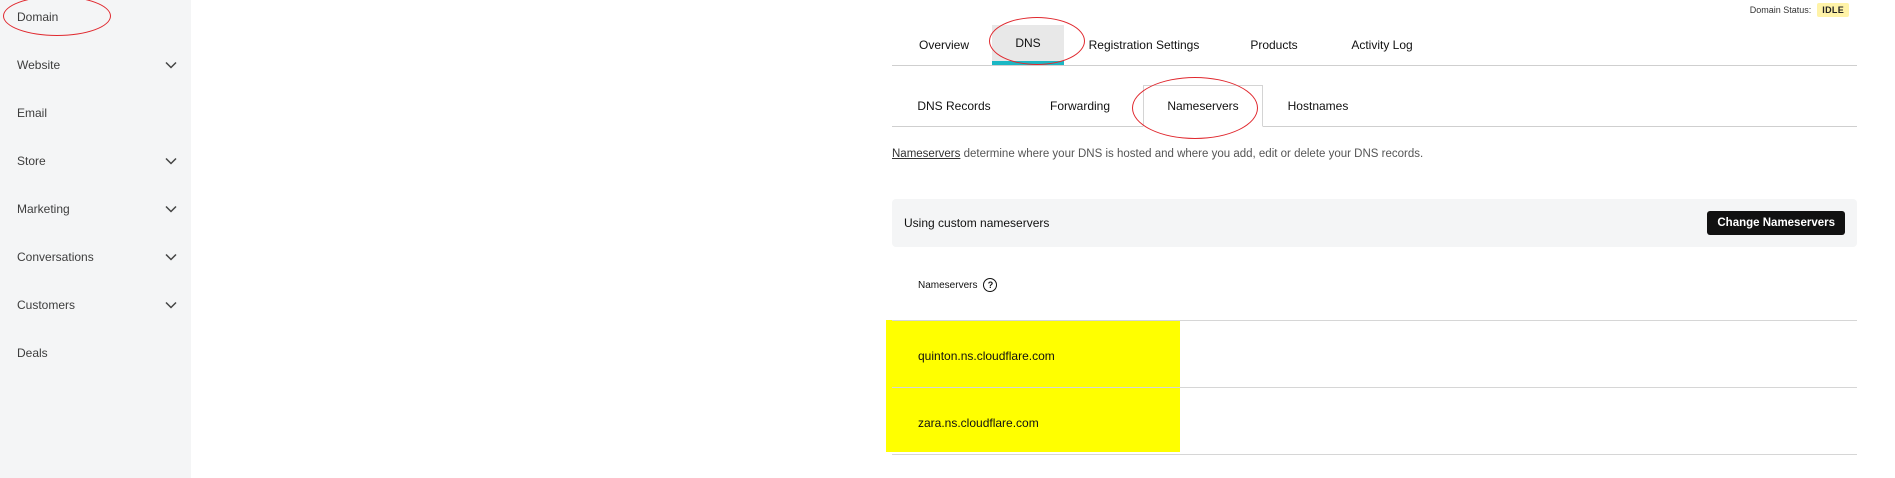  I want to click on tab-overview: Overview, so click(944, 45).